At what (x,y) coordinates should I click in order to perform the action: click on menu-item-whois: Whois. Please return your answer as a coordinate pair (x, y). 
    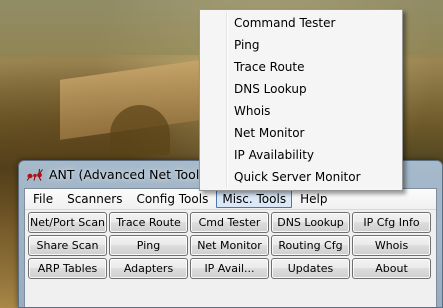
    Looking at the image, I should click on (301, 111).